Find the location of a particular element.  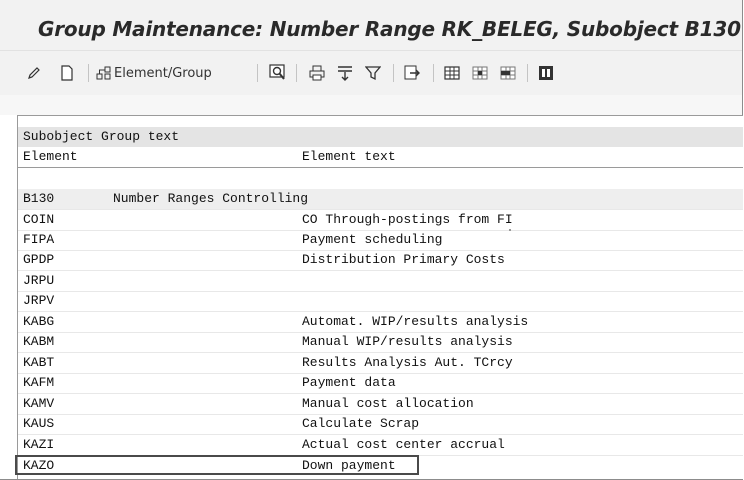

row-element: KAZI is located at coordinates (39, 444).